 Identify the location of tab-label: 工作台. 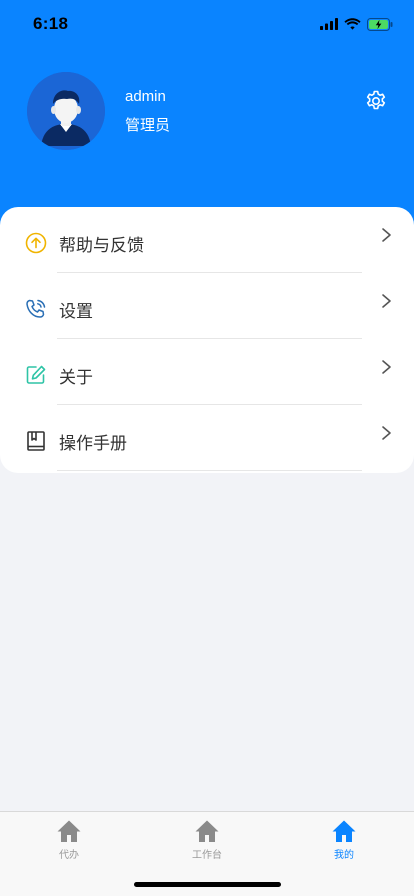
(207, 855).